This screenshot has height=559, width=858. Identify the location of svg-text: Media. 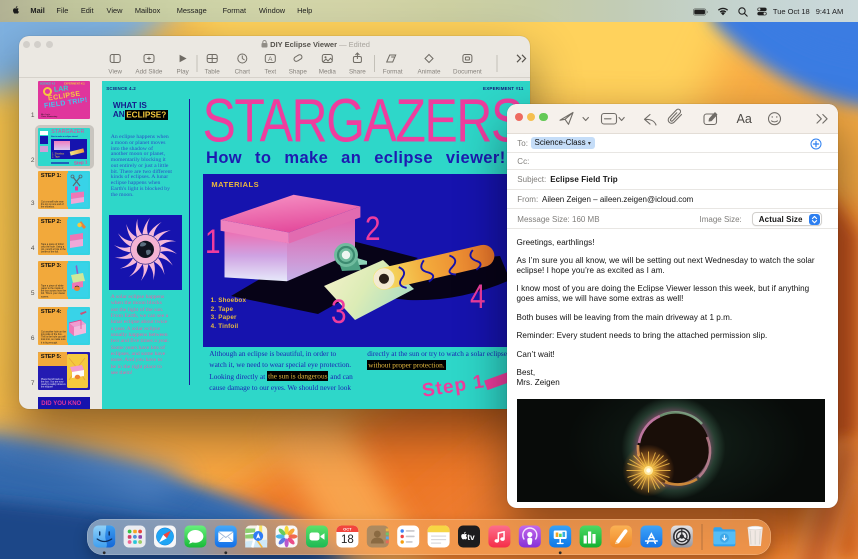
(327, 71).